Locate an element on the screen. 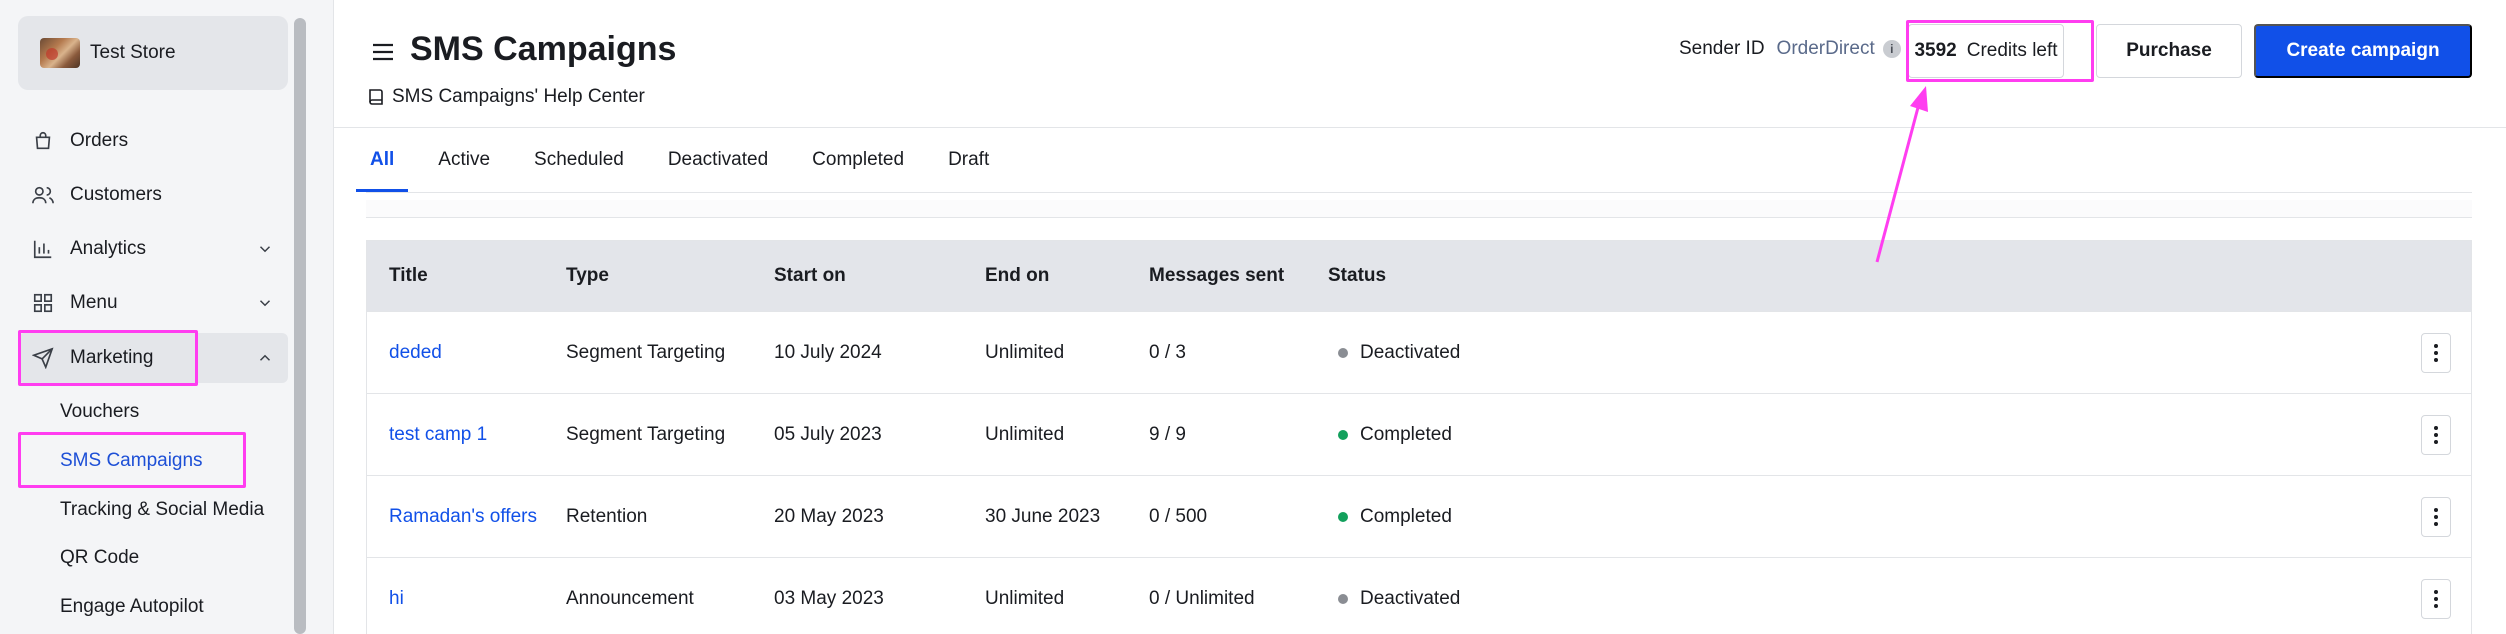 The image size is (2506, 634). campaign-title-link: hi is located at coordinates (396, 596).